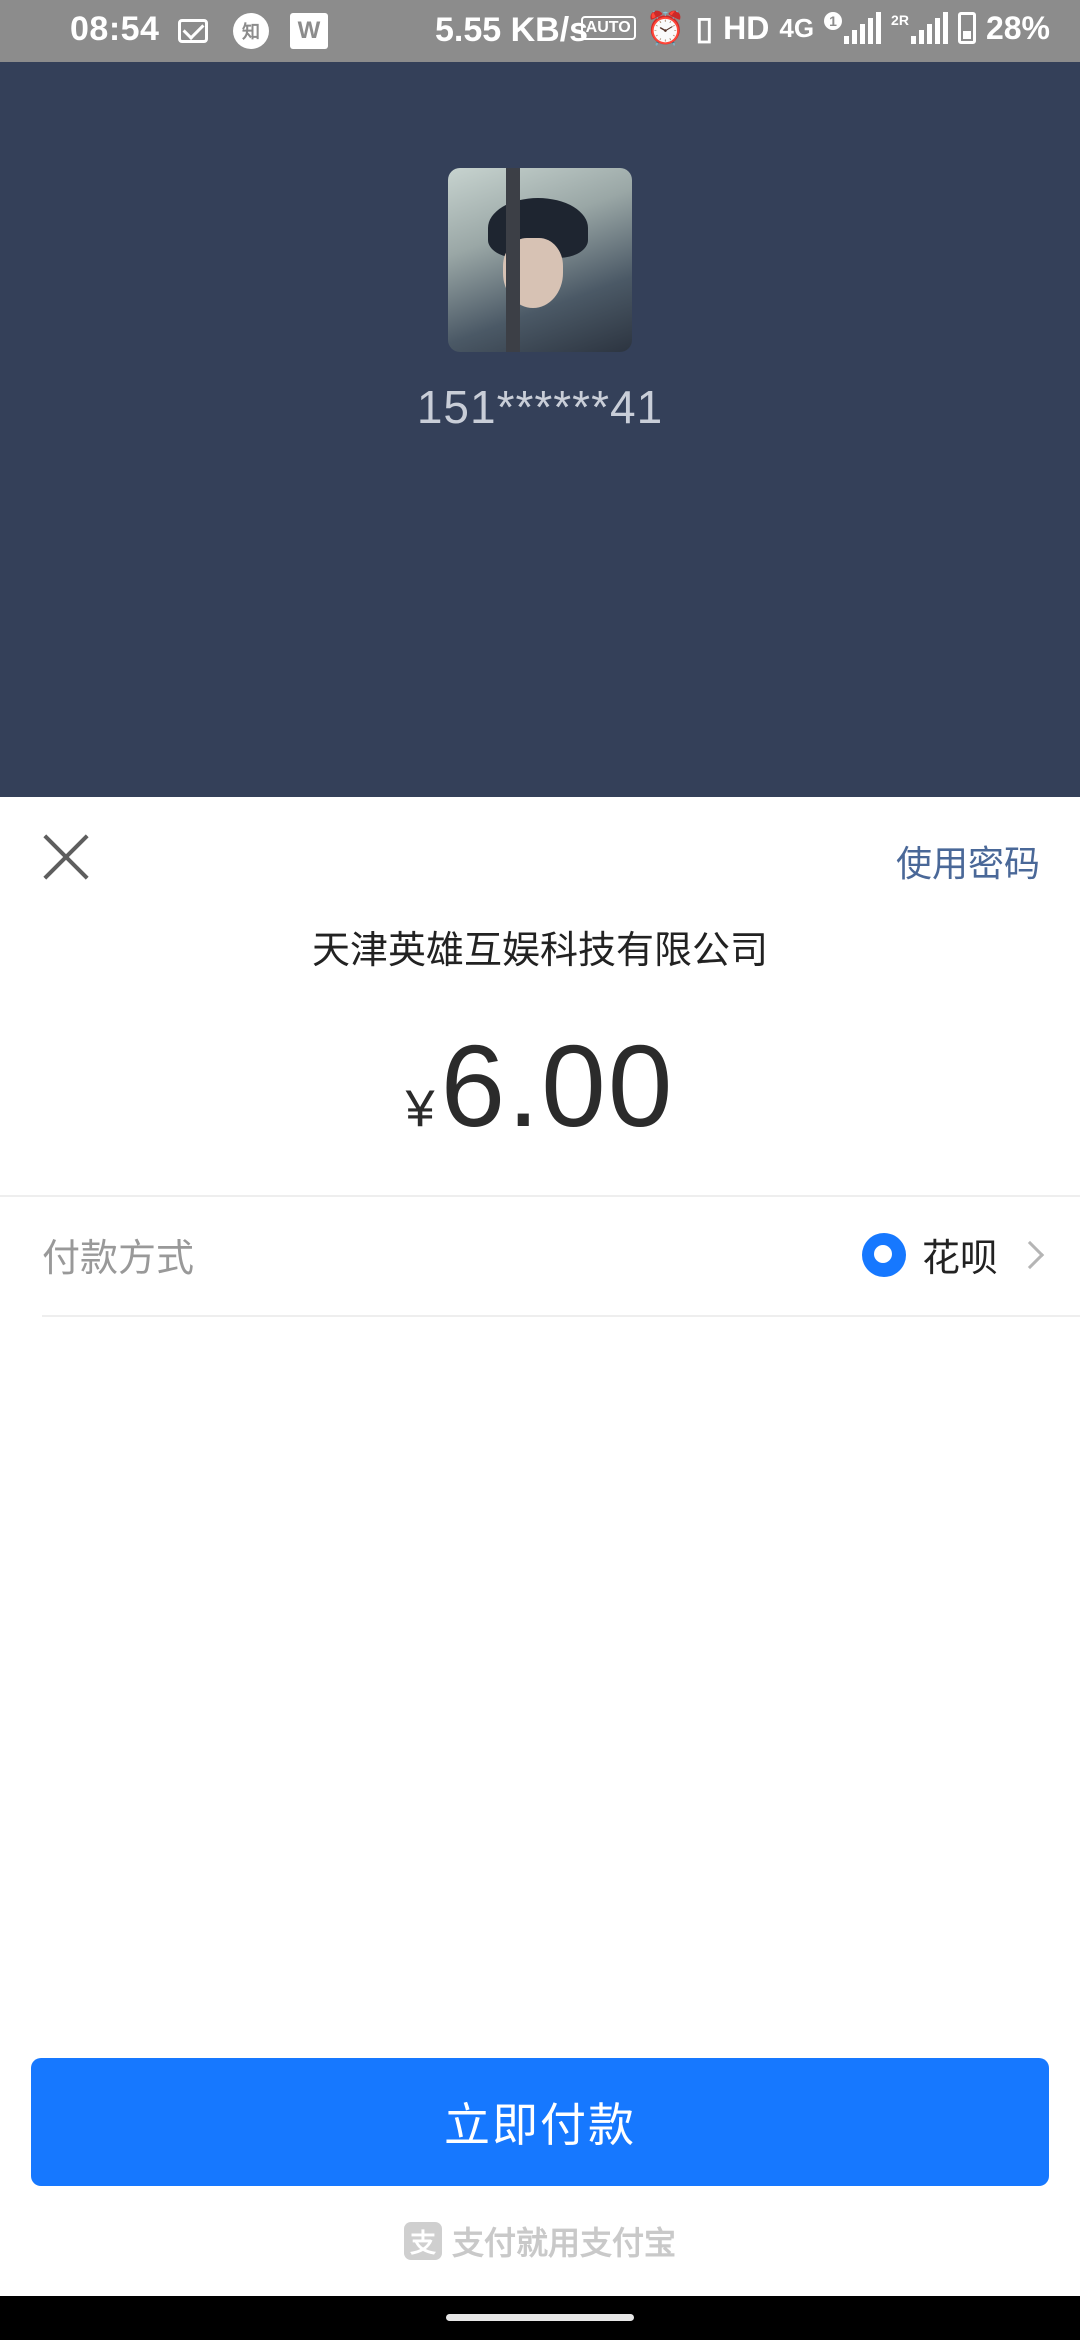  What do you see at coordinates (309, 31) in the screenshot?
I see `wps-icon: W` at bounding box center [309, 31].